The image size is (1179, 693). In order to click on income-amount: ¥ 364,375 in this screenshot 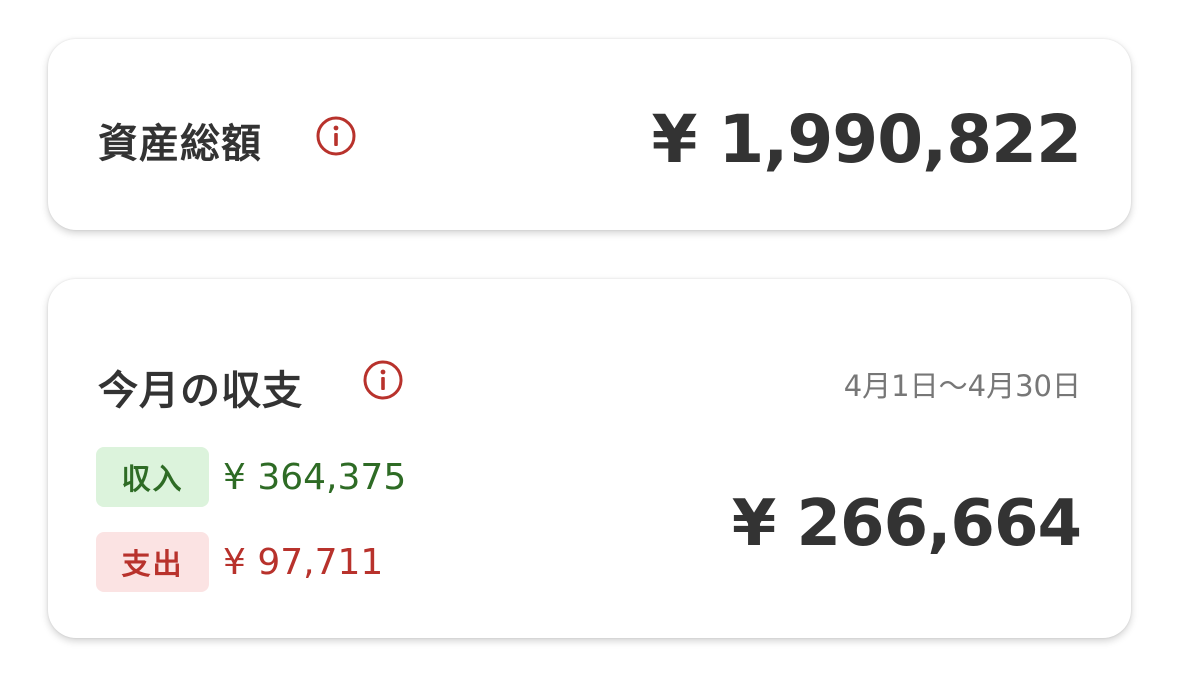, I will do `click(315, 477)`.